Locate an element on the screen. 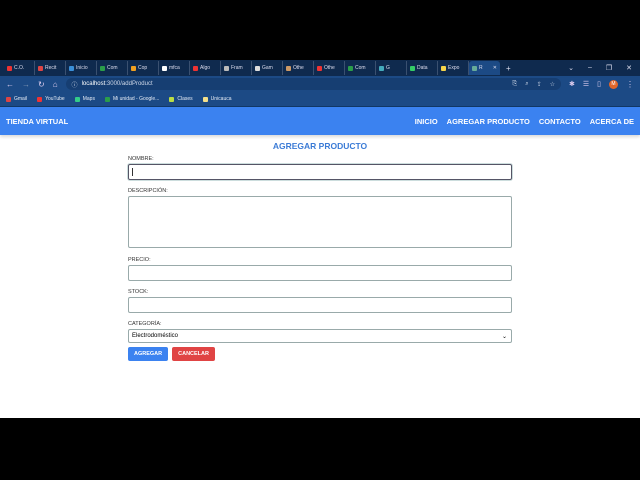 The height and width of the screenshot is (480, 640). tab-title: mfca is located at coordinates (174, 68).